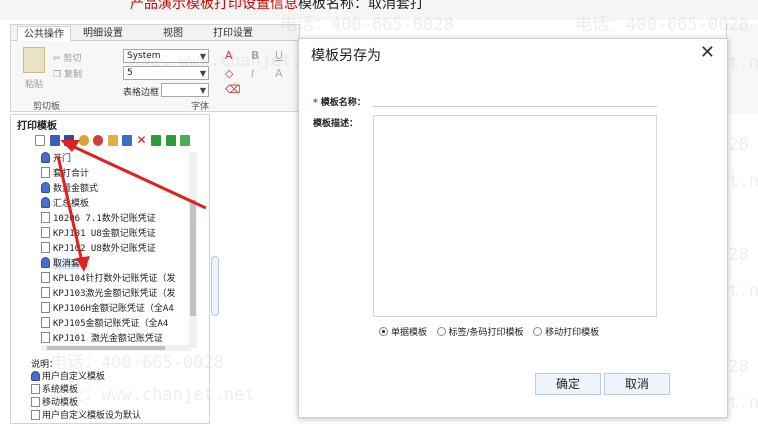 The image size is (758, 424). I want to click on edit-icon, so click(112, 140).